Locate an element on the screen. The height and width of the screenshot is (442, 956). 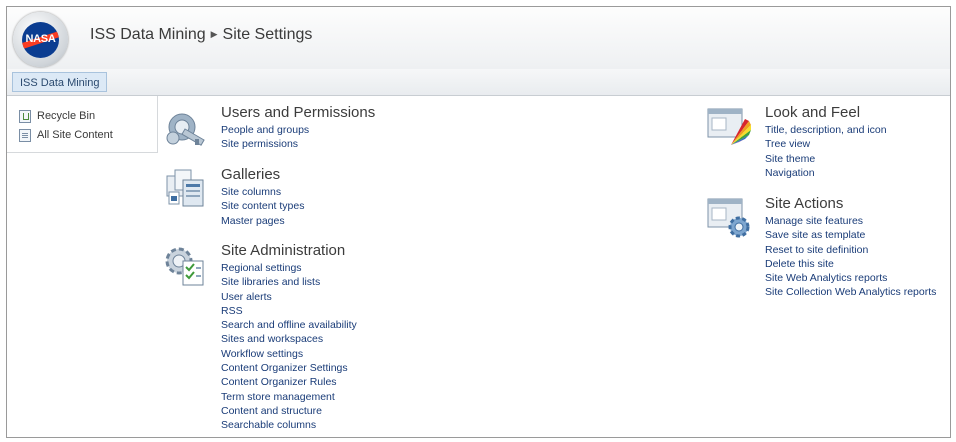
link-regional-settings: Regional settings is located at coordinates (289, 268).